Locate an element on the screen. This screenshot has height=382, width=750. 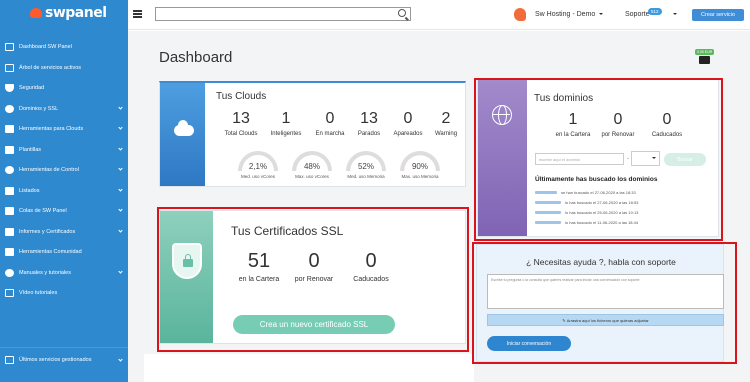
gauge-value: 52% is located at coordinates (365, 166).